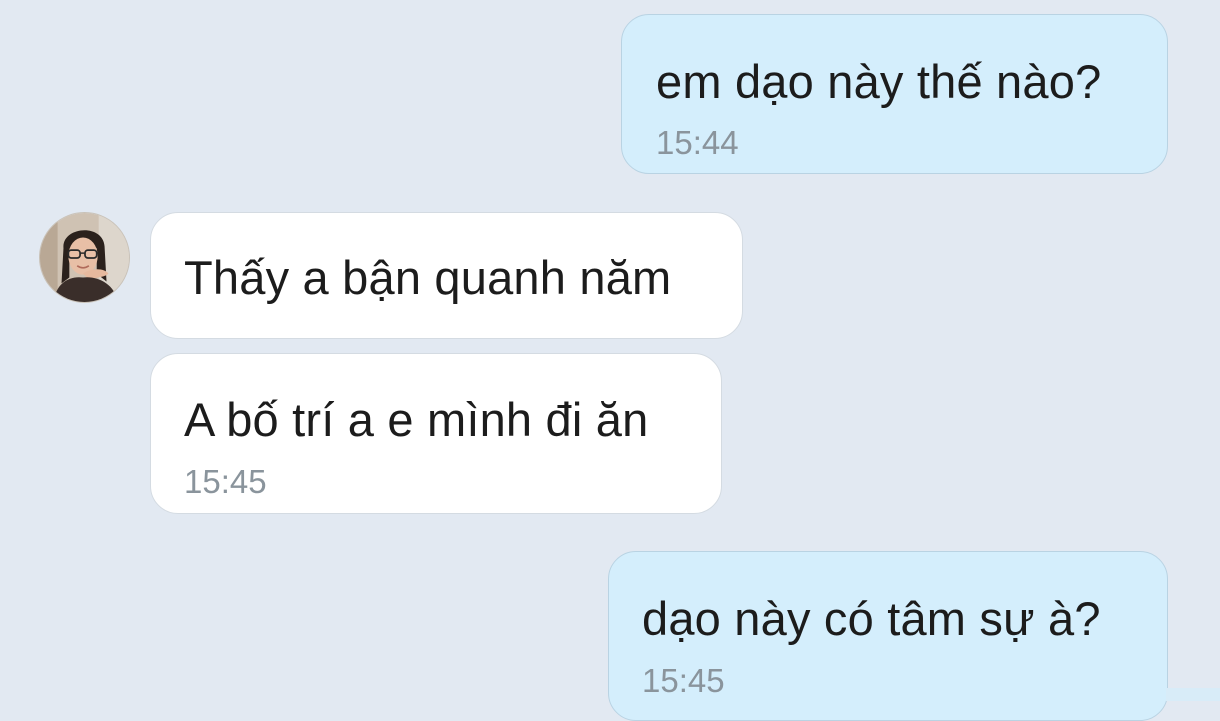 The height and width of the screenshot is (721, 1220). Describe the element at coordinates (416, 419) in the screenshot. I see `message-text: A bố trí a e mình đi ăn` at that location.